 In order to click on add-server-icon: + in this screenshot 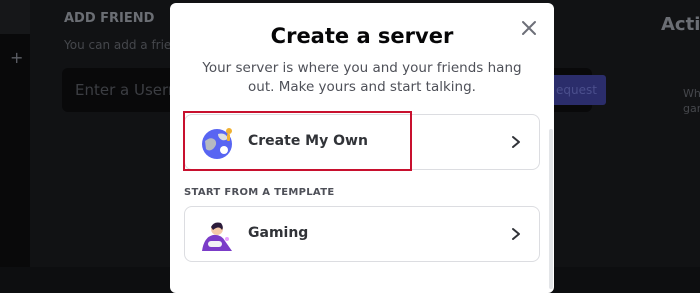, I will do `click(16, 58)`.